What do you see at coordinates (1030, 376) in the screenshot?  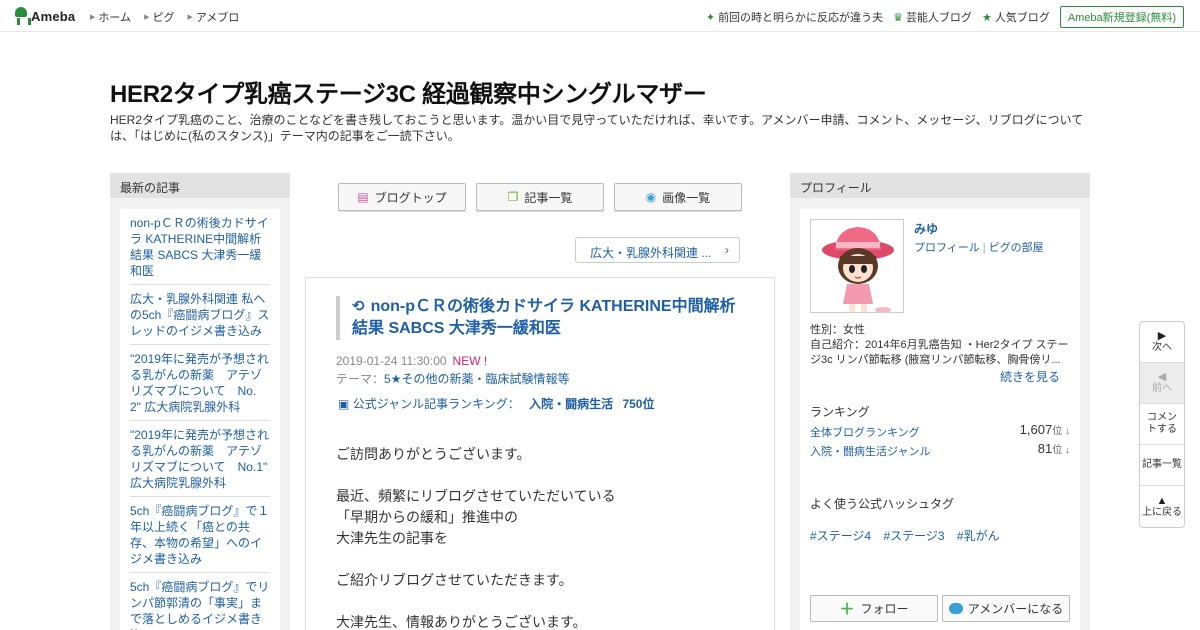 I see `read-more-link: 続きを見る` at bounding box center [1030, 376].